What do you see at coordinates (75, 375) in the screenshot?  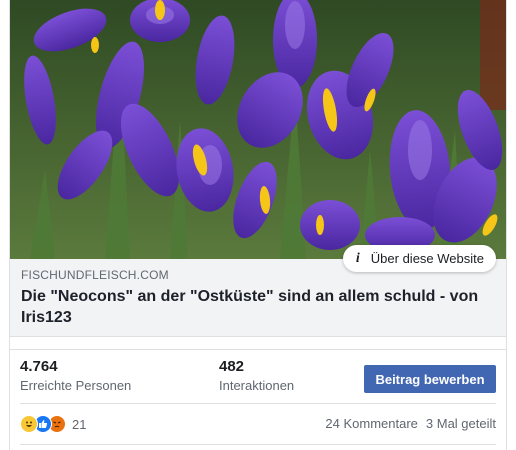 I see `reach-stat: 4.764 Erreichte Personen` at bounding box center [75, 375].